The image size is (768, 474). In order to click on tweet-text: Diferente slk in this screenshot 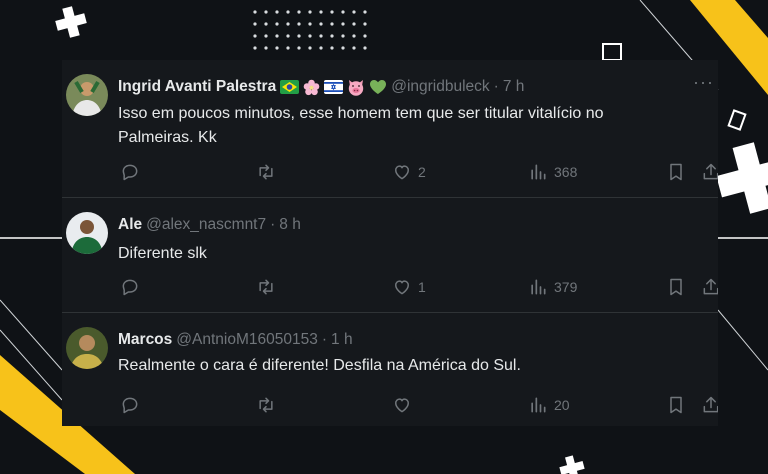, I will do `click(162, 253)`.